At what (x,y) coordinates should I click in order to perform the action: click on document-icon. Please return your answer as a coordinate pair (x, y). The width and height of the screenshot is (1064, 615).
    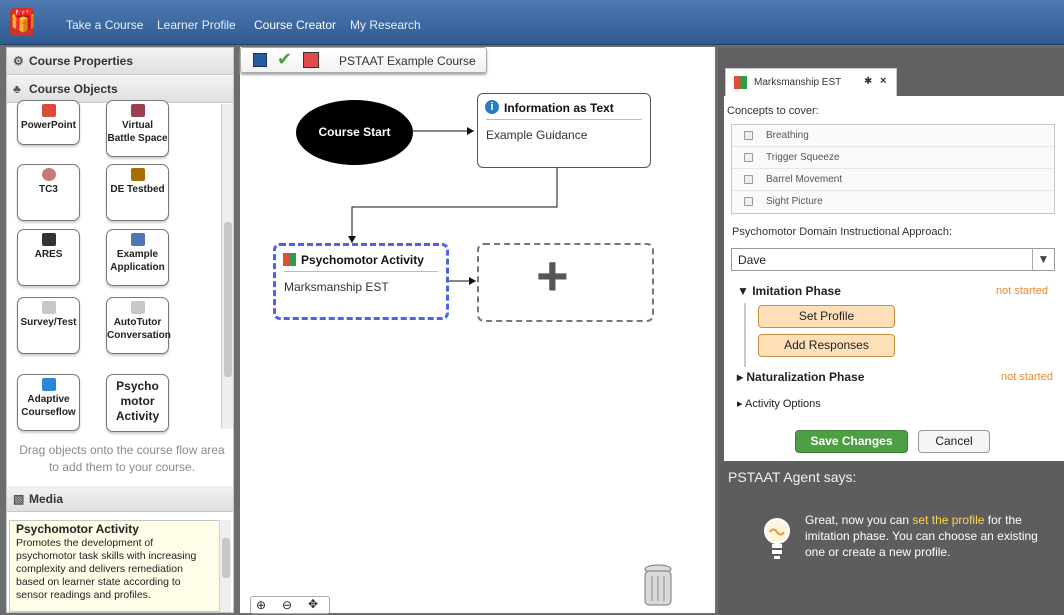
    Looking at the image, I should click on (48, 307).